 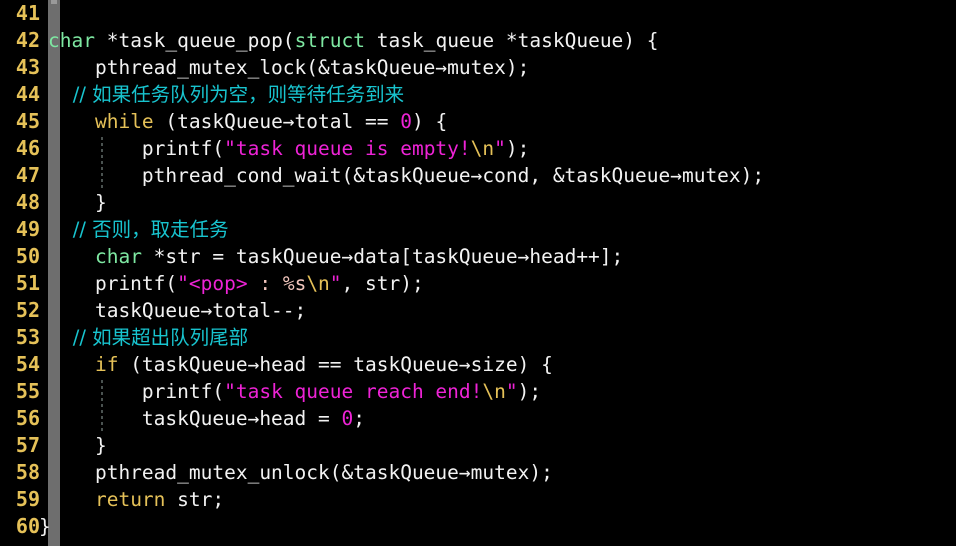 I want to click on token-comment: // 否则，取走任务, so click(x=138, y=229).